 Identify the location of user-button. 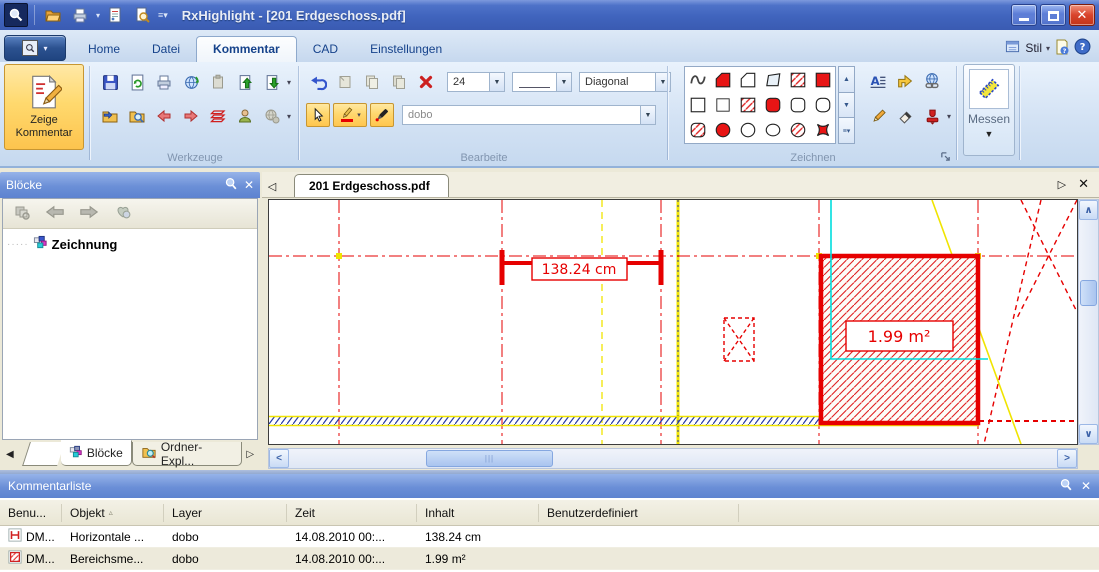
(245, 116).